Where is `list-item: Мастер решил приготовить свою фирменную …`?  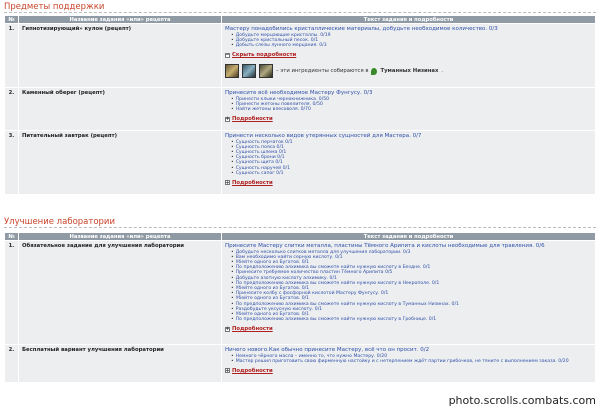
list-item: Мастер решил приготовить свою фирменную … is located at coordinates (411, 361).